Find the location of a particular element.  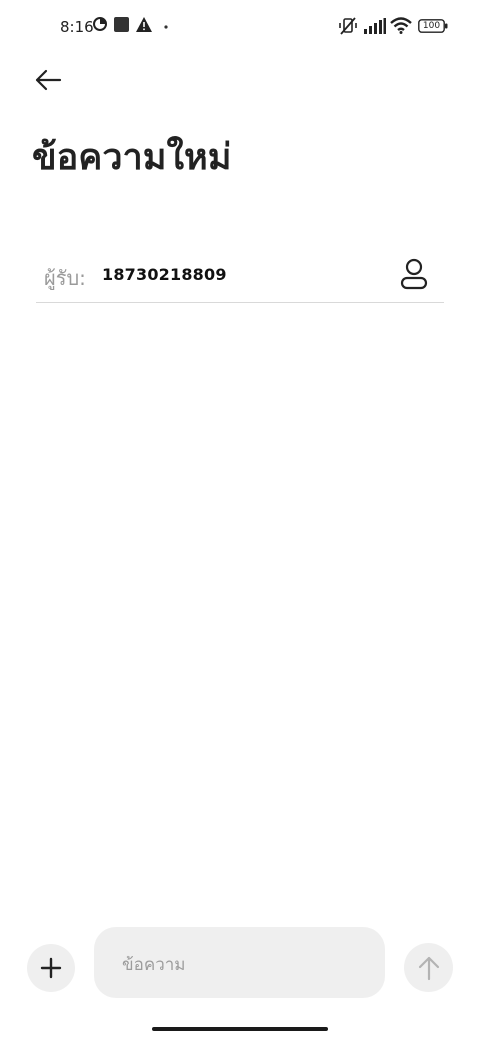

status-bar: 8:16 100 is located at coordinates (240, 28).